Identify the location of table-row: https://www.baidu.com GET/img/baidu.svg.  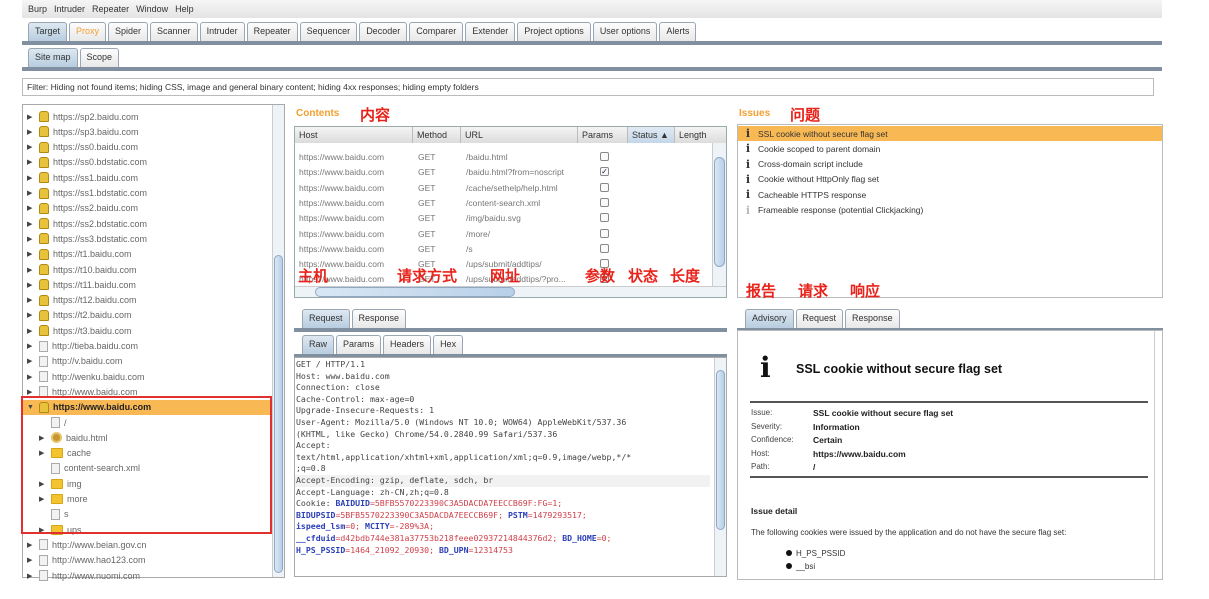
(502, 218).